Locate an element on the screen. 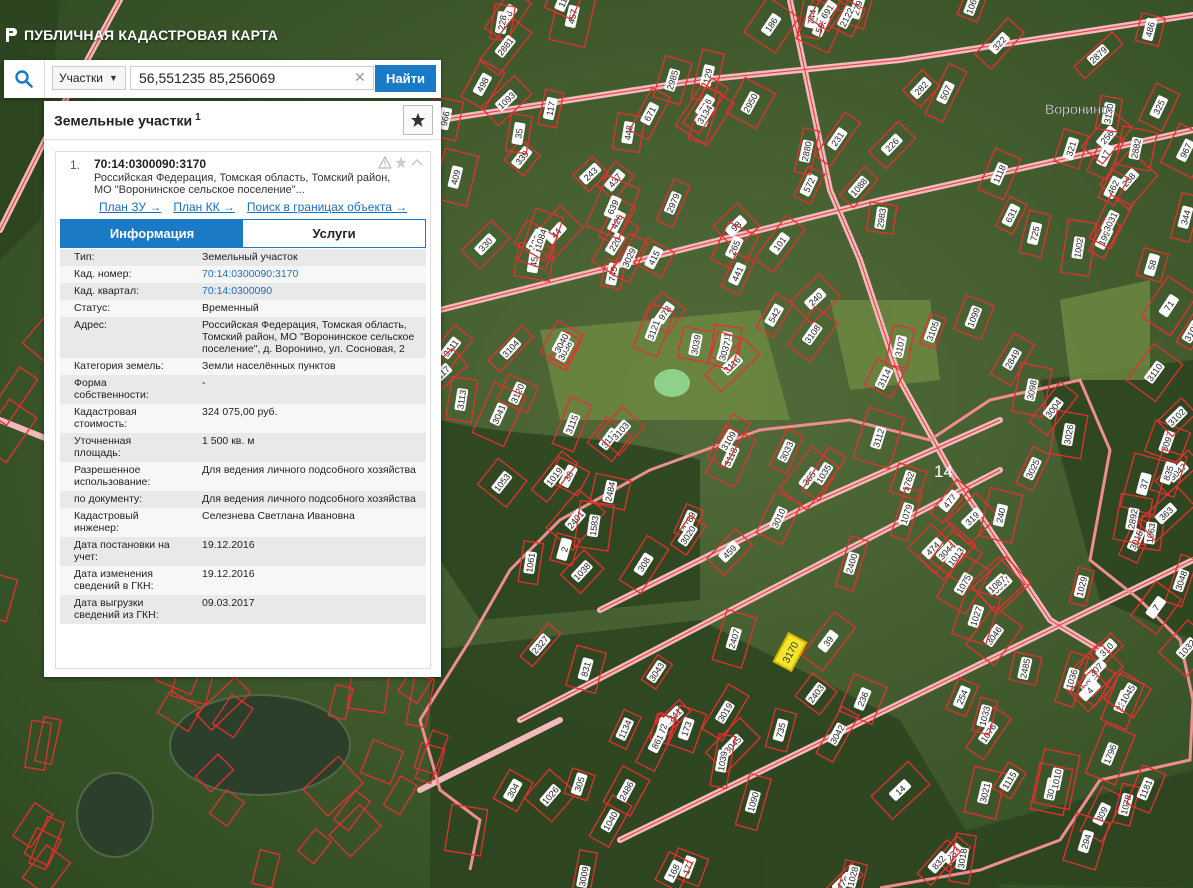  card-tabs: Информация Услуги is located at coordinates (243, 233).